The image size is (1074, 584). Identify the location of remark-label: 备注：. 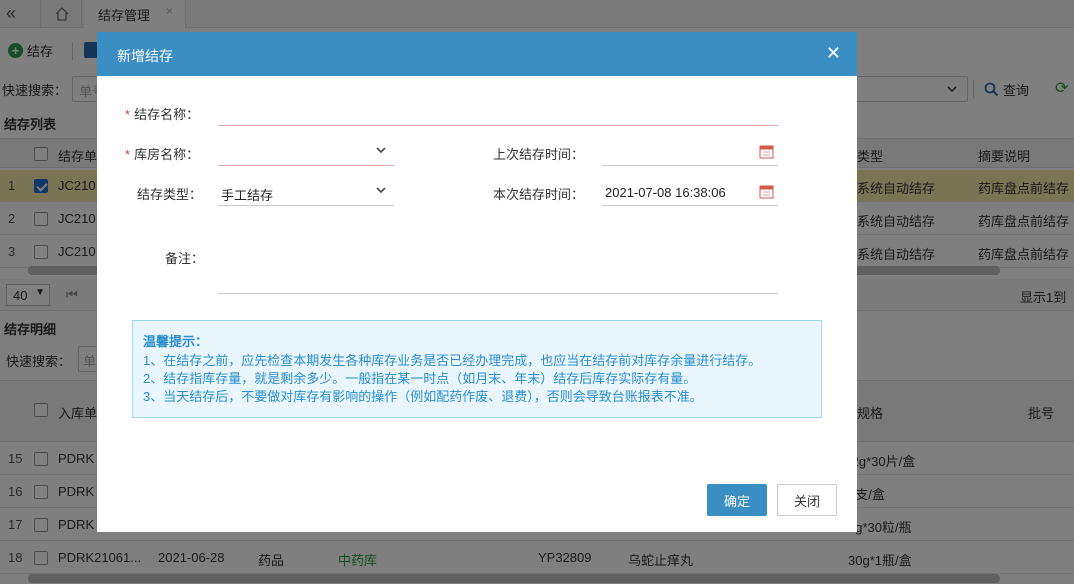
(185, 258).